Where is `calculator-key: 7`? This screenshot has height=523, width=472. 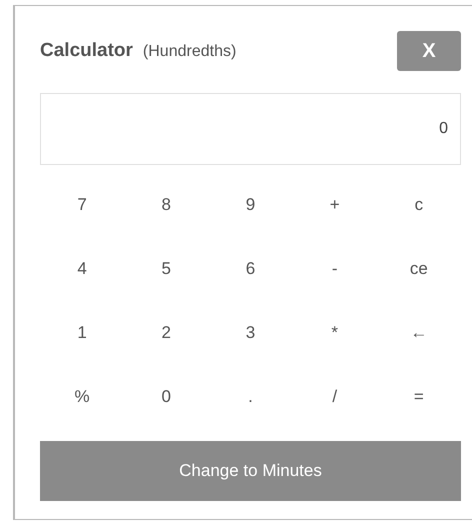
calculator-key: 7 is located at coordinates (82, 205).